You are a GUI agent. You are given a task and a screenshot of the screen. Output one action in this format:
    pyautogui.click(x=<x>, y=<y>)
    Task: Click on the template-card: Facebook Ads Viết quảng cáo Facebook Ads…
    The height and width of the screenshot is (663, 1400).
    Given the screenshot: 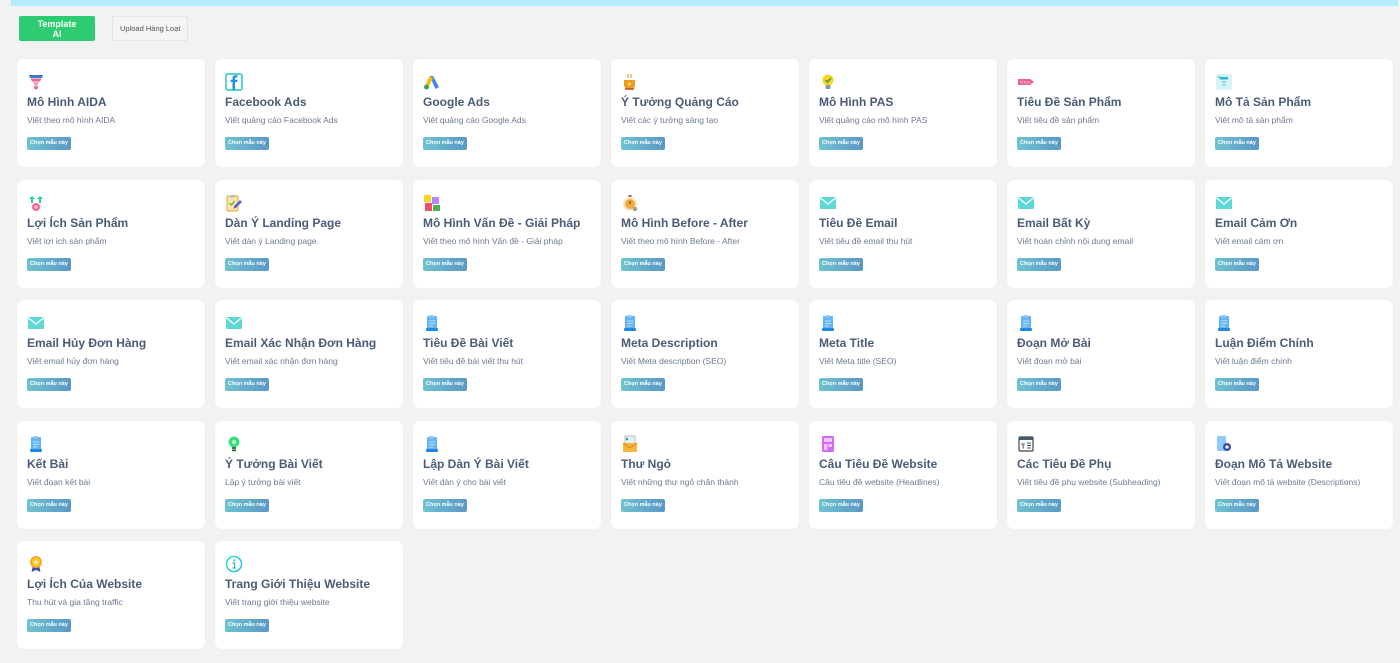 What is the action you would take?
    pyautogui.click(x=309, y=113)
    